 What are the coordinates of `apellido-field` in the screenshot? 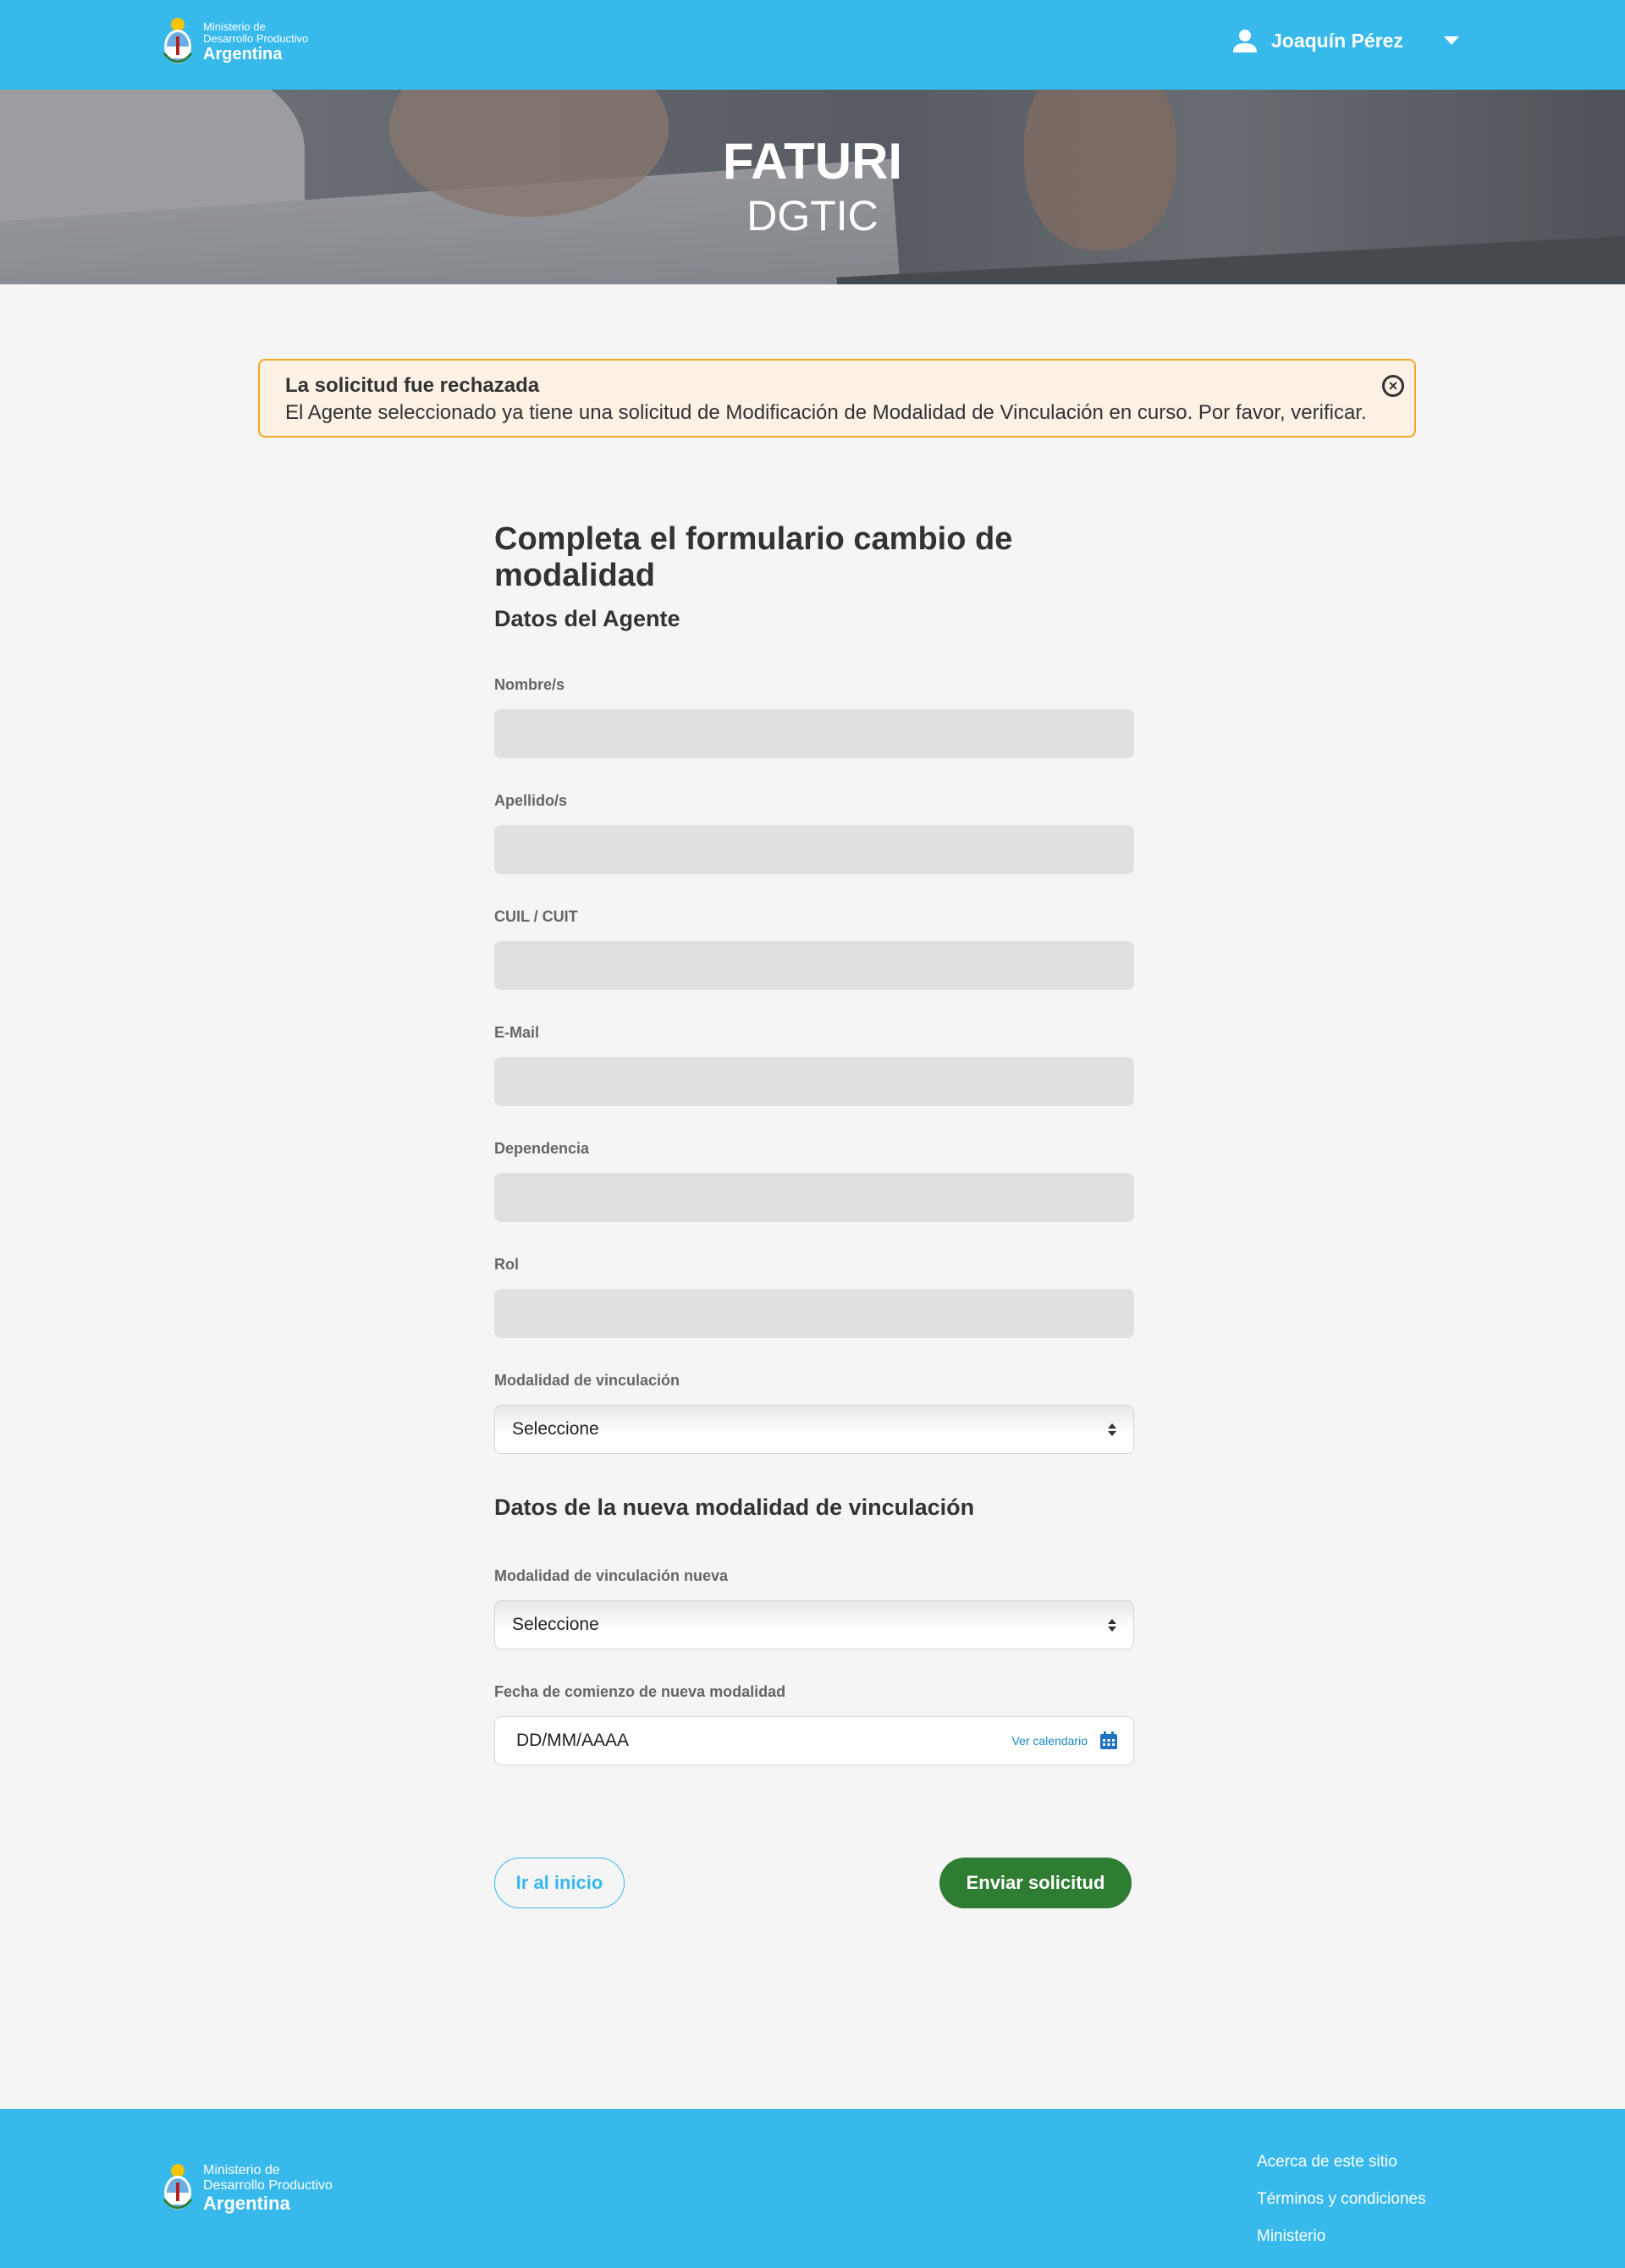 It's located at (814, 850).